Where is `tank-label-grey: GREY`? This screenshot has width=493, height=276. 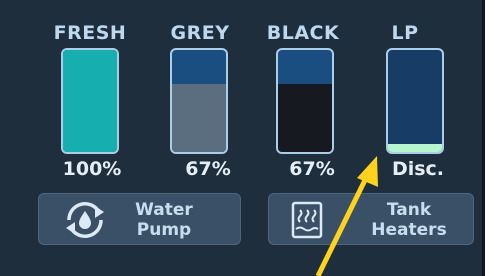
tank-label-grey: GREY is located at coordinates (200, 33).